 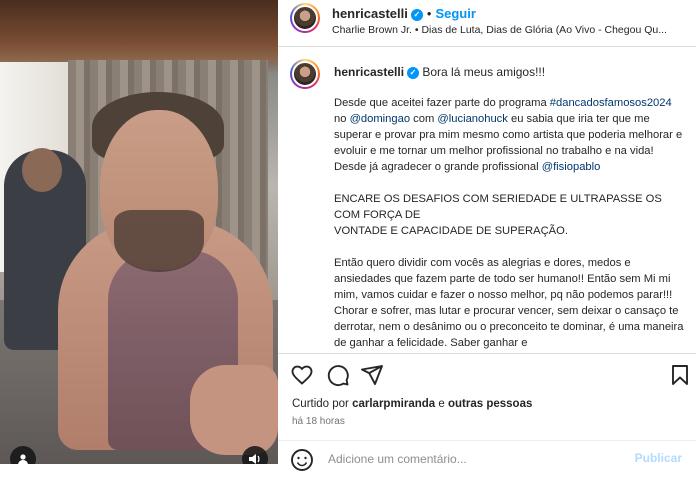 What do you see at coordinates (370, 13) in the screenshot?
I see `username-link: henricastelli` at bounding box center [370, 13].